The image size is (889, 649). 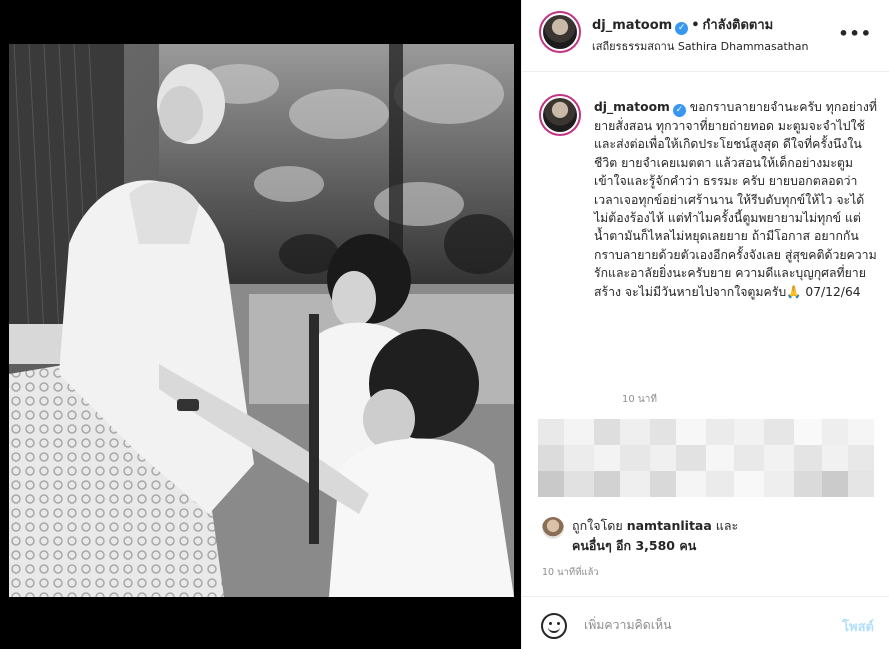 What do you see at coordinates (699, 625) in the screenshot?
I see `comment-input` at bounding box center [699, 625].